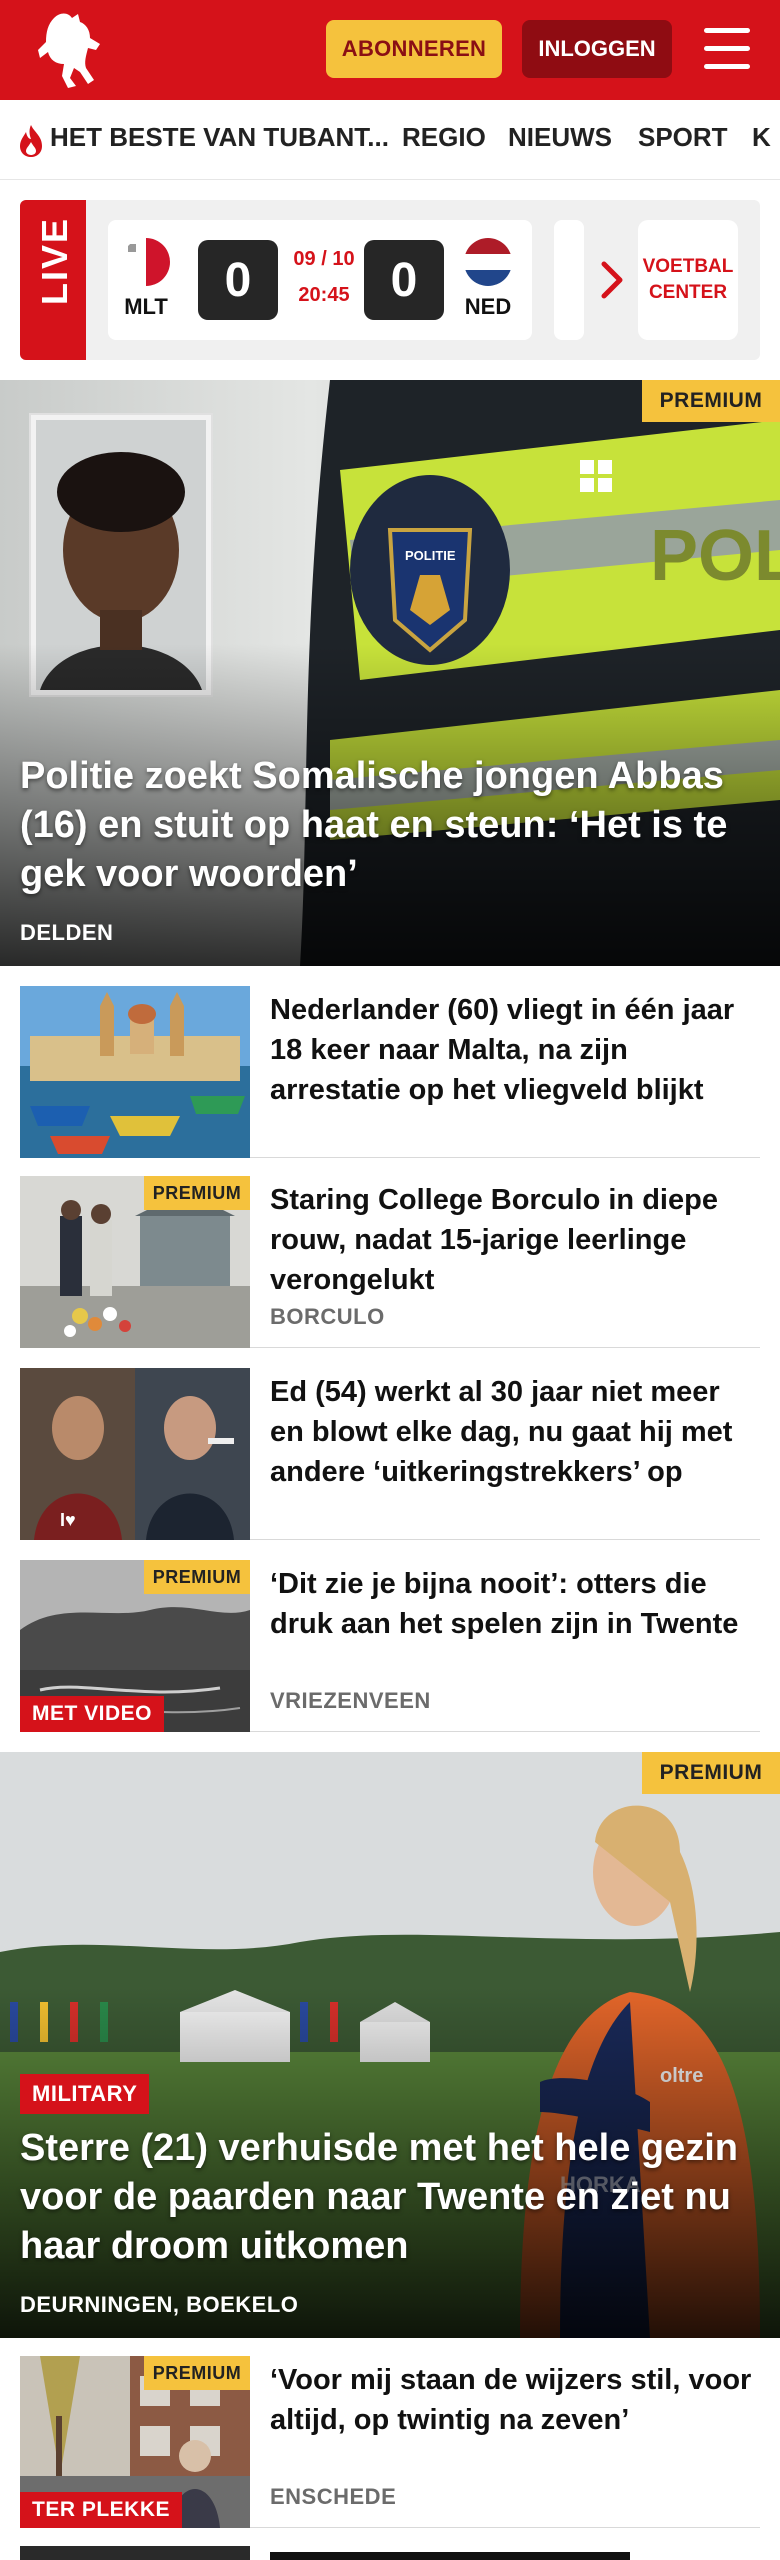 The height and width of the screenshot is (2560, 780). I want to click on next-article-thumbnail-partial, so click(135, 2553).